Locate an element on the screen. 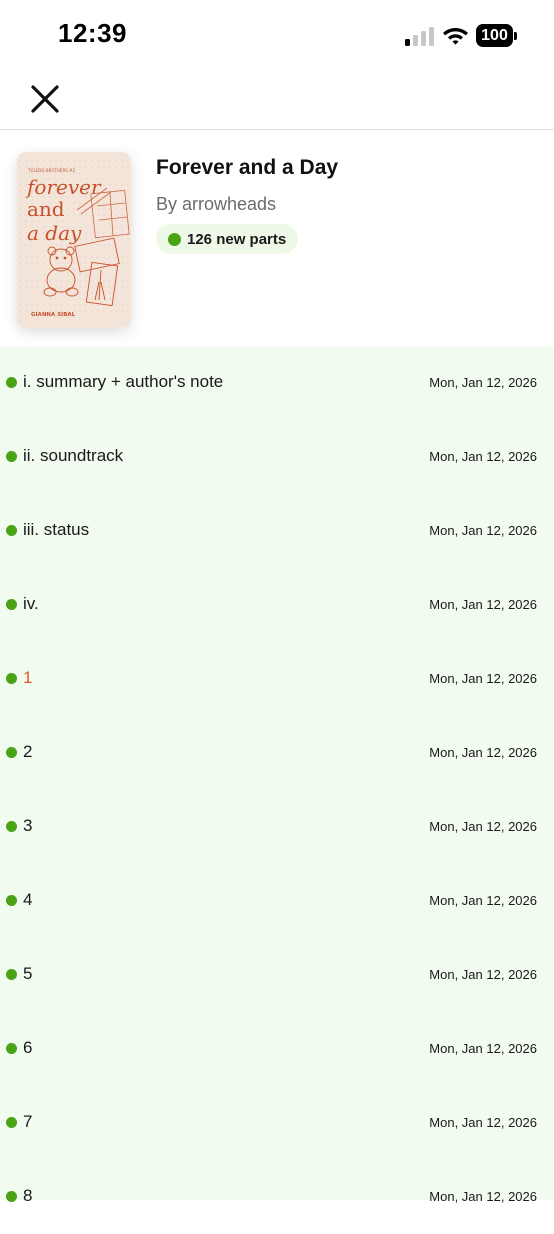  part-row: 3 Mon, Jan 12, 2026 is located at coordinates (277, 827).